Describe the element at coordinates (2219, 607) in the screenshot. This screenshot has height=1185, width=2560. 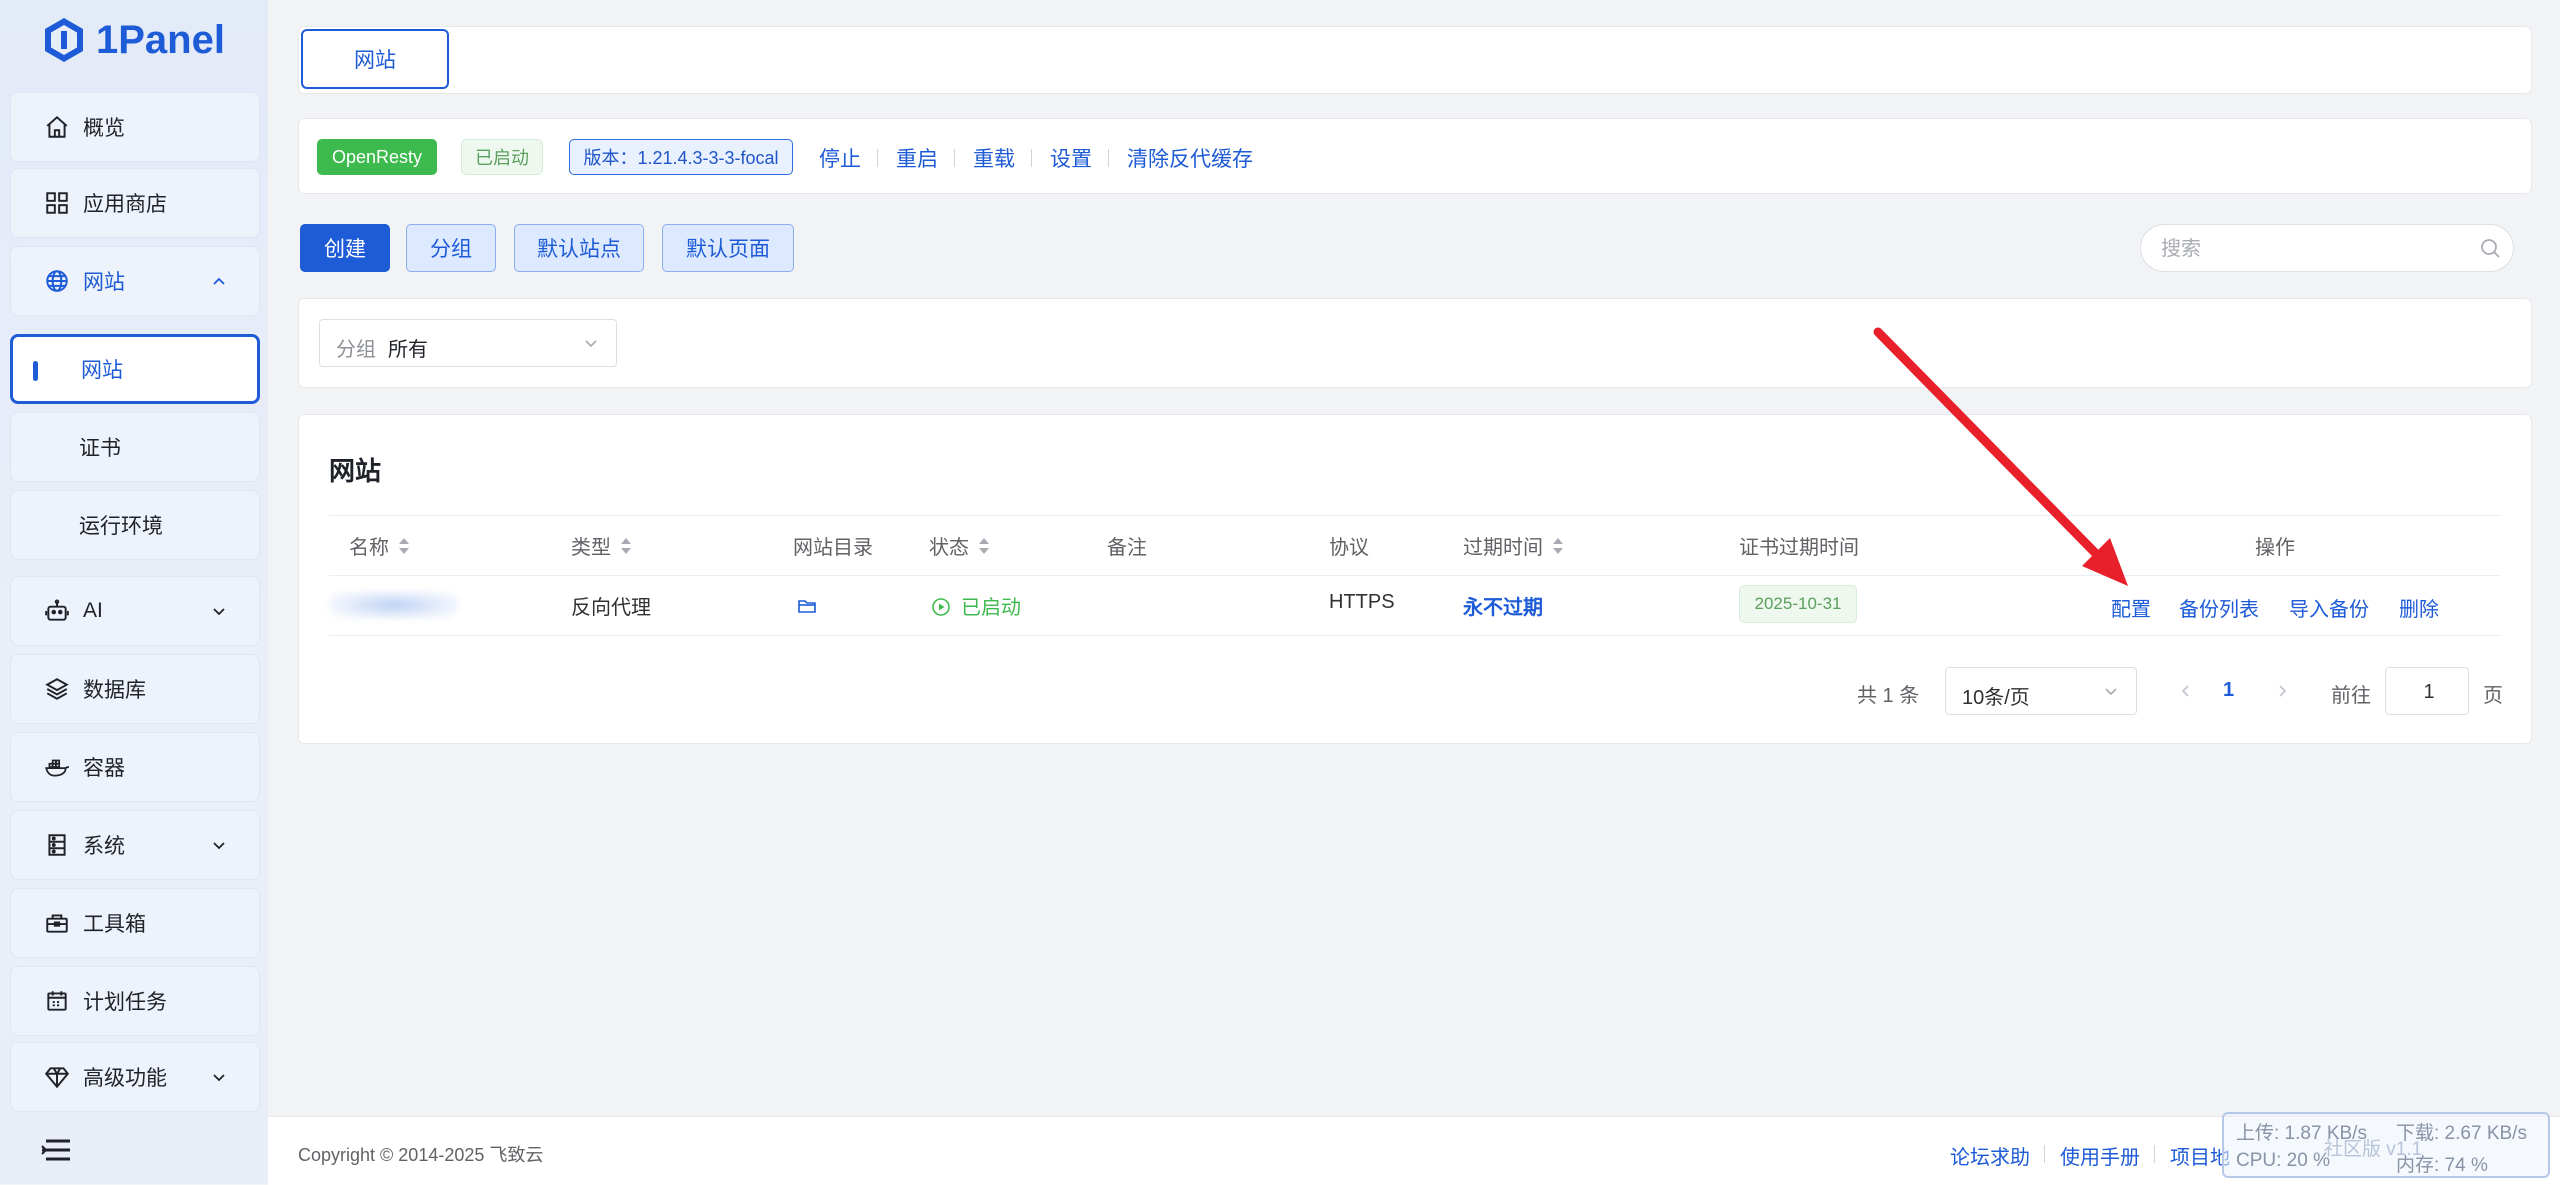
I see `backup-list-link: 备份列表` at that location.